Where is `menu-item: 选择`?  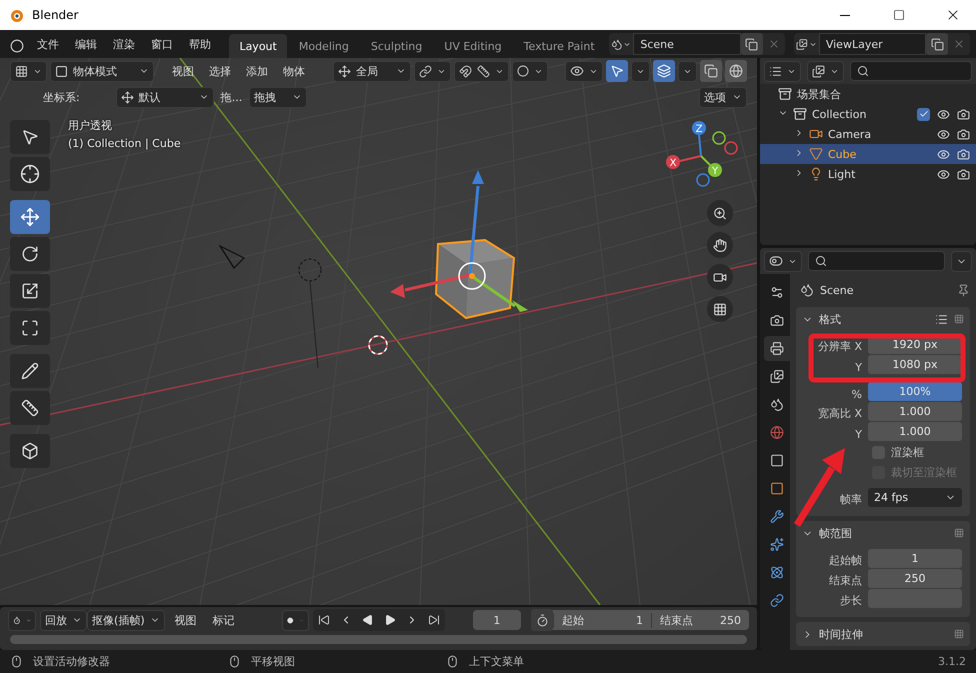
menu-item: 选择 is located at coordinates (220, 71).